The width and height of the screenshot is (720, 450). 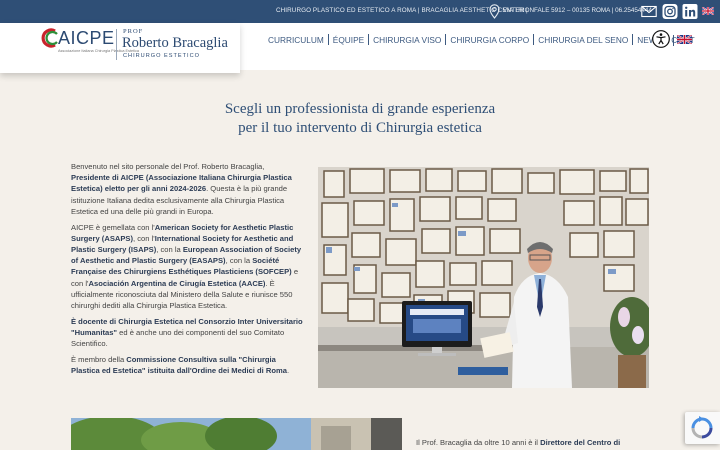 I want to click on accessibility-icon, so click(x=661, y=39).